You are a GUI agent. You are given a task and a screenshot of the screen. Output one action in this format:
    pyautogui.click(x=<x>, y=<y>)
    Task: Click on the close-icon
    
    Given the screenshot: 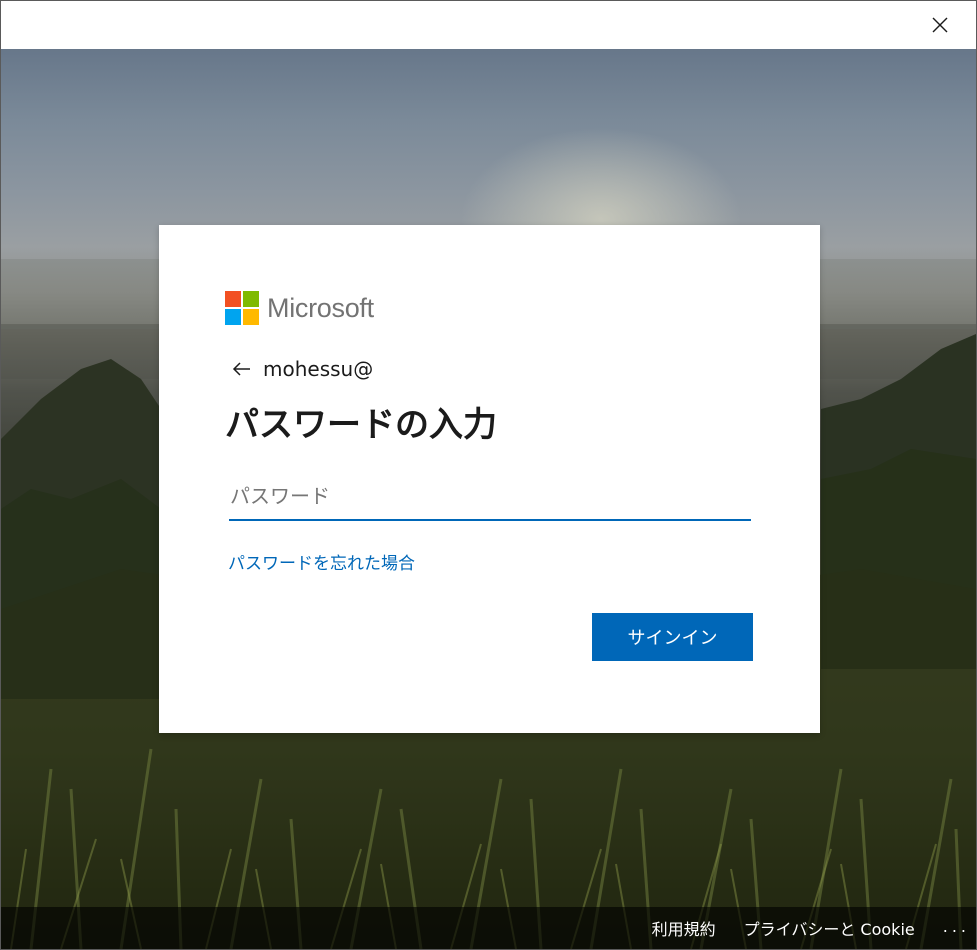 What is the action you would take?
    pyautogui.click(x=940, y=25)
    